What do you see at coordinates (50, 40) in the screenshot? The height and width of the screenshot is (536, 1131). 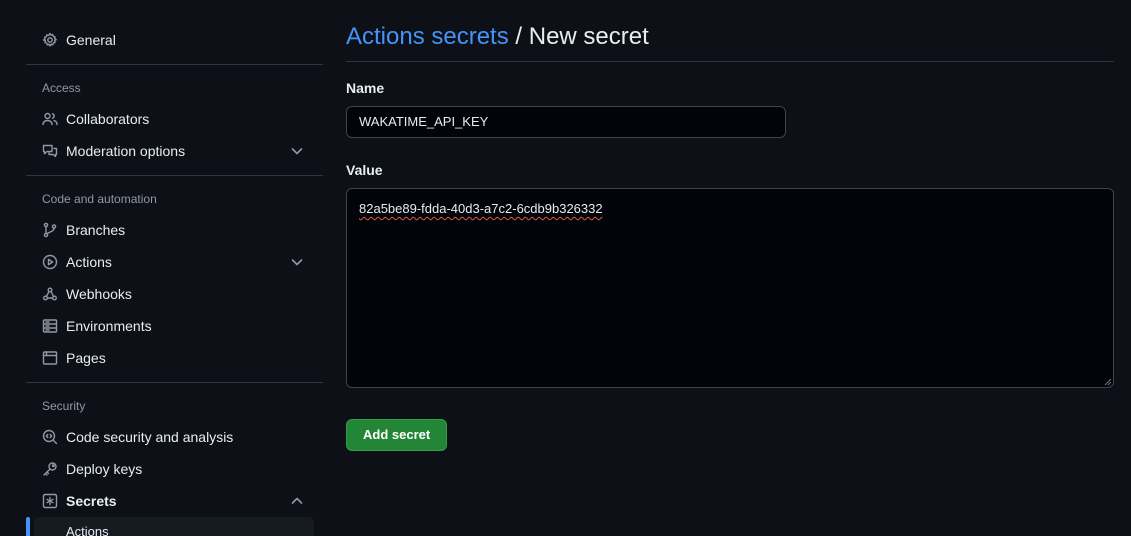 I see `gear-icon` at bounding box center [50, 40].